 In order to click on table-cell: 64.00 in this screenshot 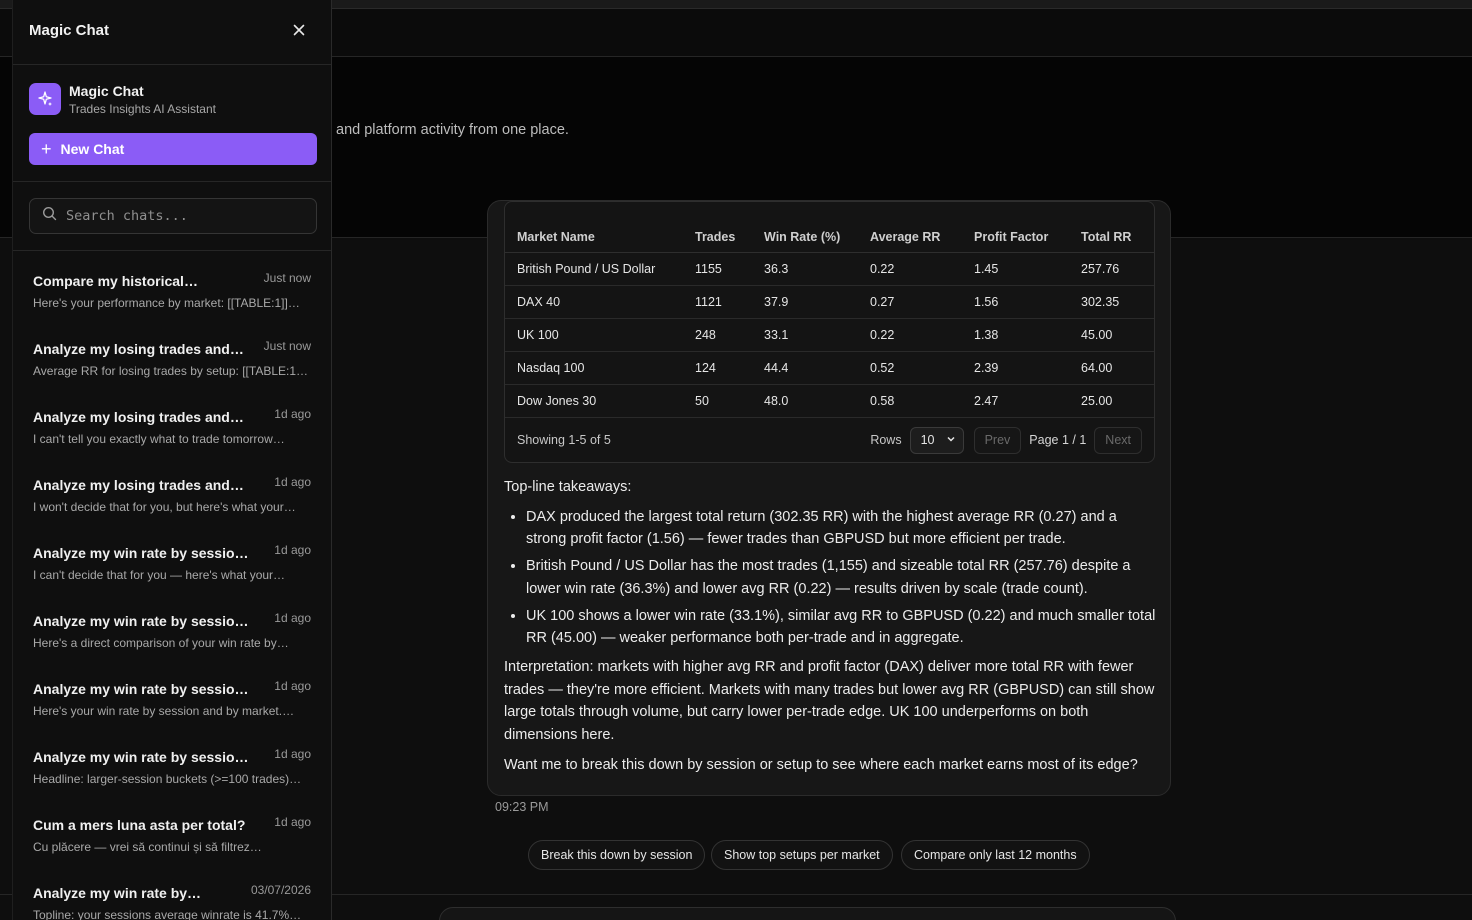, I will do `click(1111, 368)`.